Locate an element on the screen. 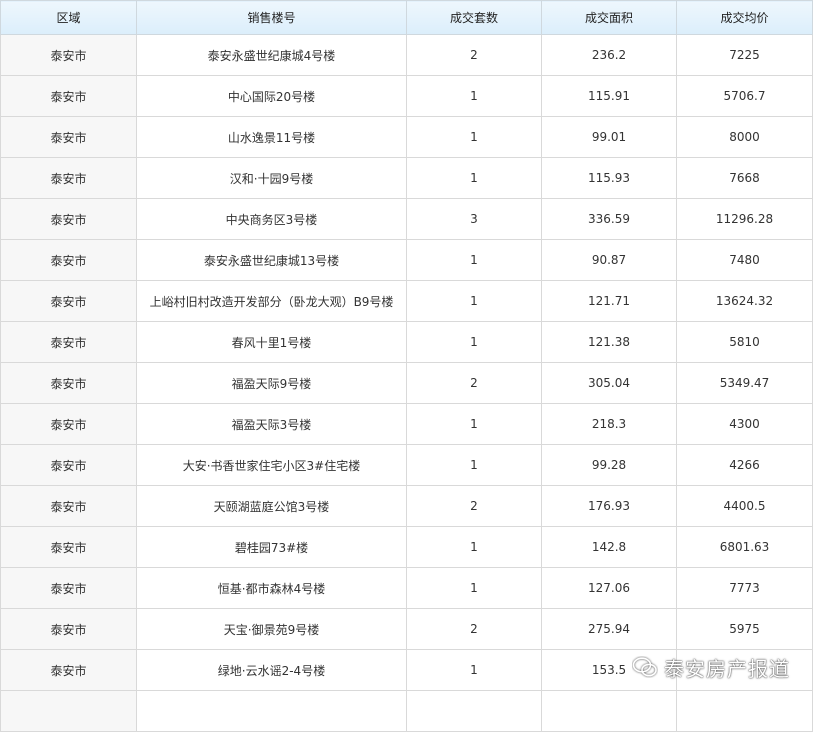 This screenshot has height=732, width=813. cell-area-sold: 99.28 is located at coordinates (609, 465).